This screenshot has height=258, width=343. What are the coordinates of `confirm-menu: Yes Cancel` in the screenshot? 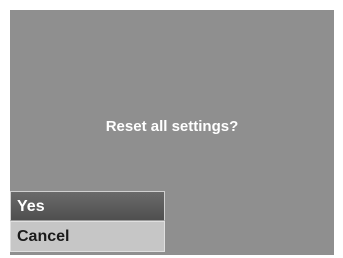 It's located at (87, 221).